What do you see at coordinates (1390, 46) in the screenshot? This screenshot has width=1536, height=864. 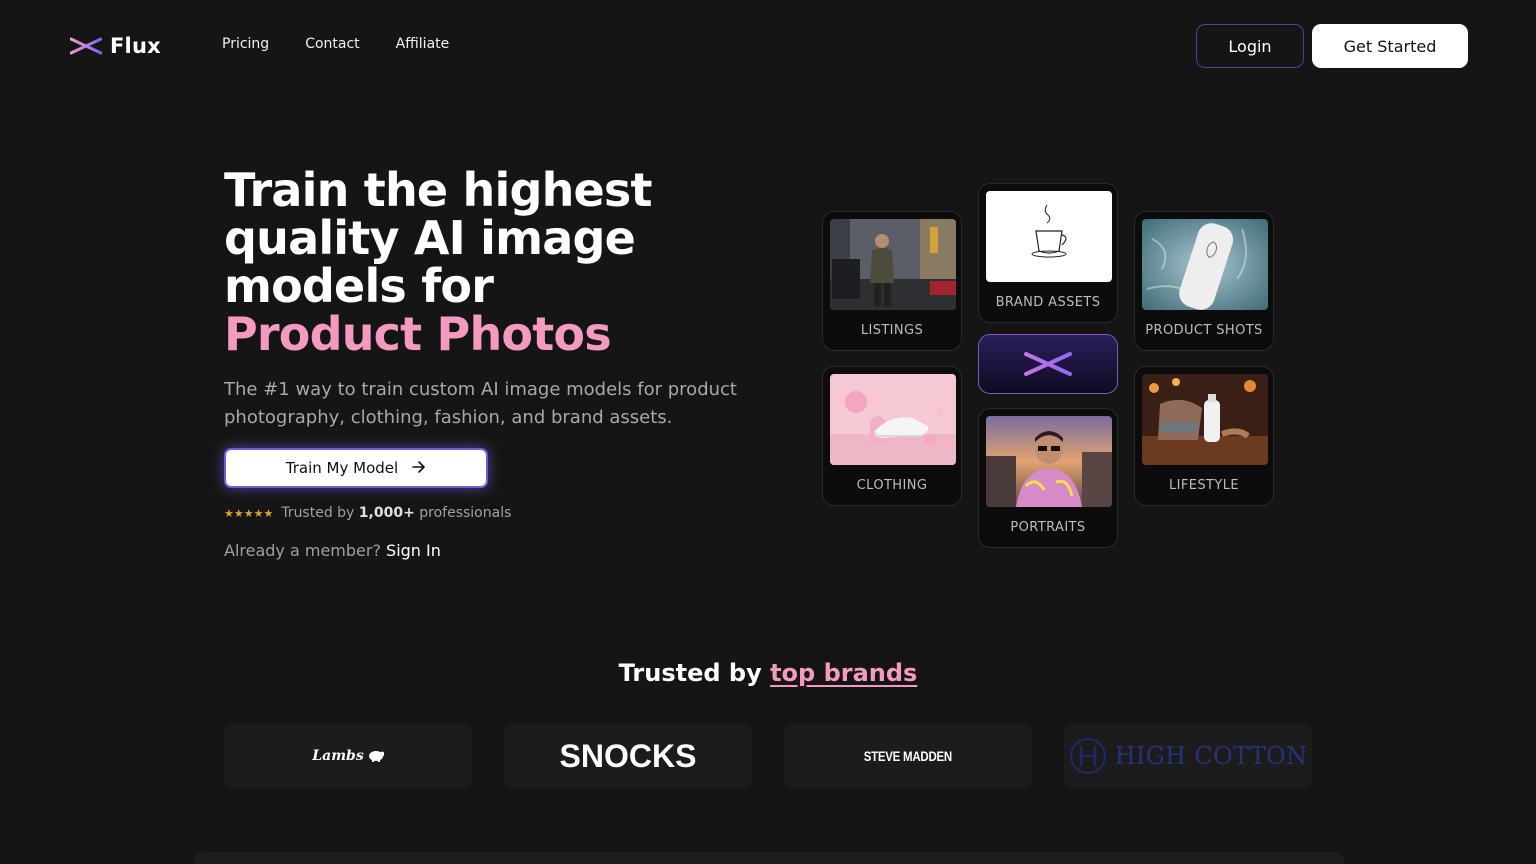 I see `get-started-button: Get Started` at bounding box center [1390, 46].